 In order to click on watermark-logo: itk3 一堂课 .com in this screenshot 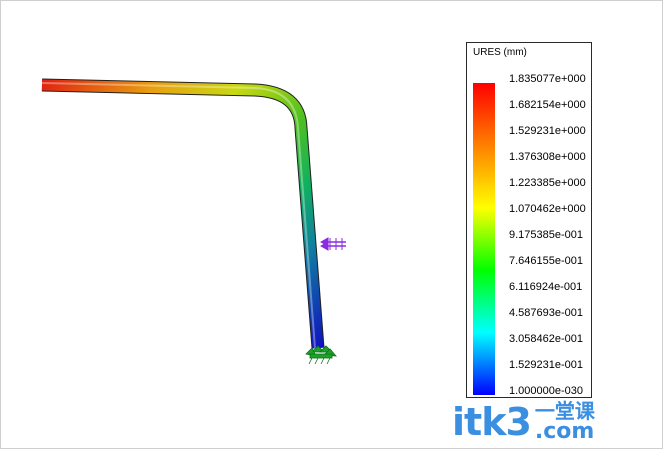, I will do `click(523, 422)`.